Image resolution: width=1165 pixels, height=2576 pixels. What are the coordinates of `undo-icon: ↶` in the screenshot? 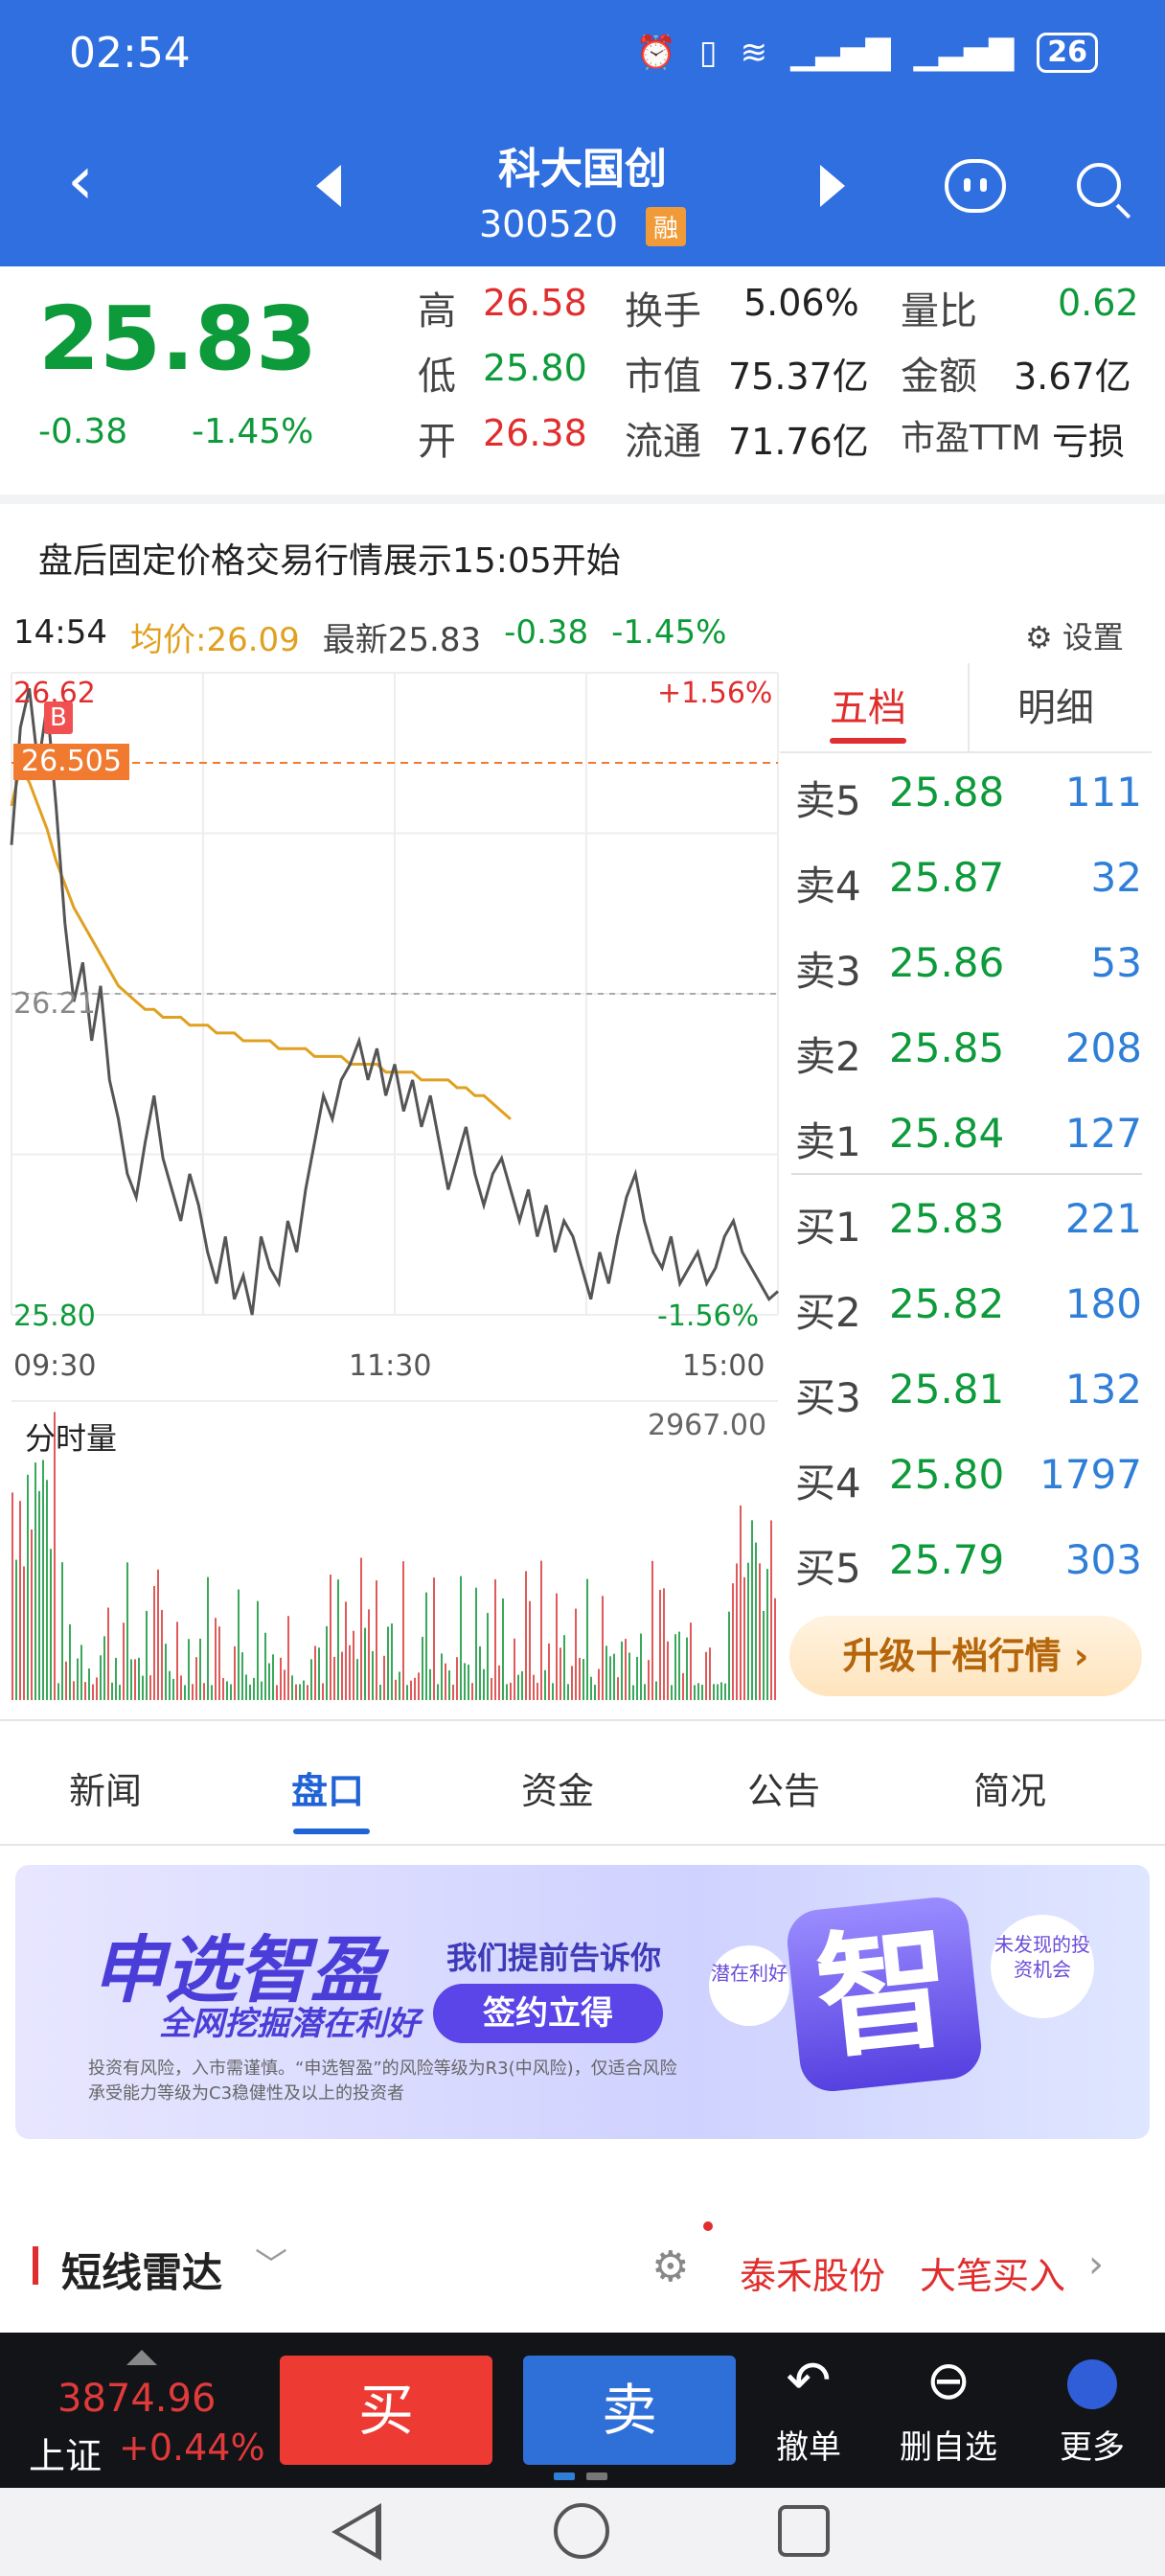 It's located at (809, 2381).